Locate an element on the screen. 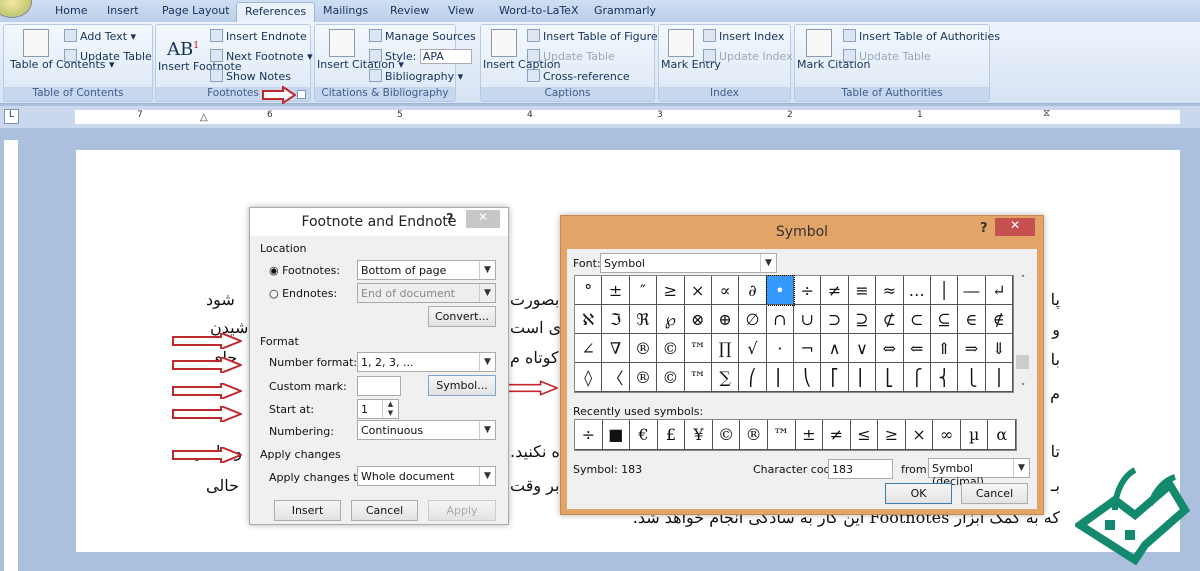  tab-home: Home is located at coordinates (71, 10).